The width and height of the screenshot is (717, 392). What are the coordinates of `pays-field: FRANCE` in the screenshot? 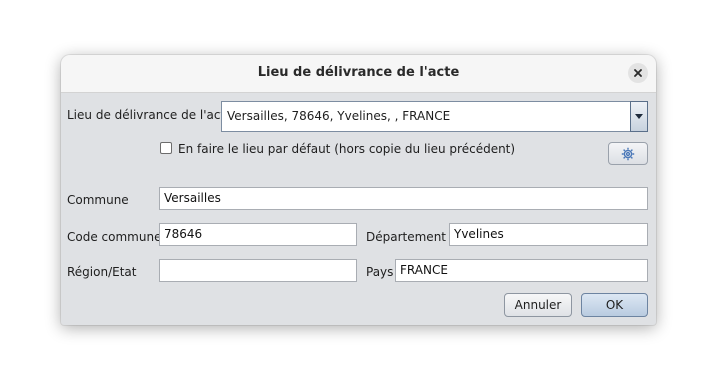 It's located at (521, 270).